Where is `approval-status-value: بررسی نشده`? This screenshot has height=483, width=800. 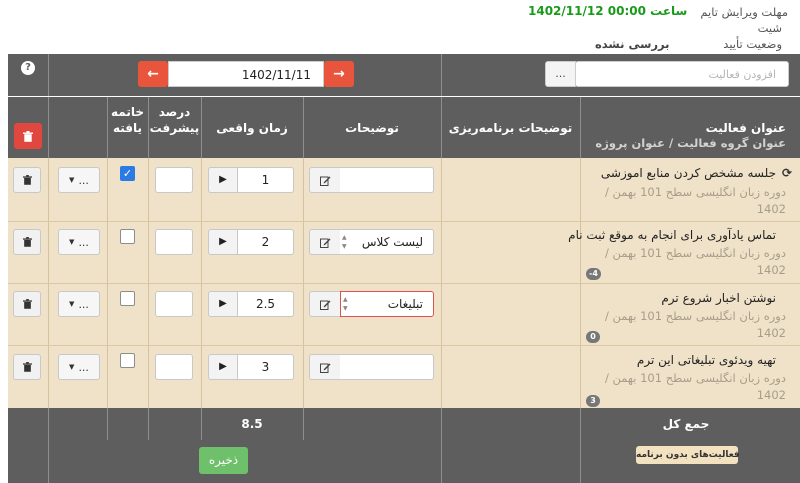
approval-status-value: بررسی نشده is located at coordinates (632, 44).